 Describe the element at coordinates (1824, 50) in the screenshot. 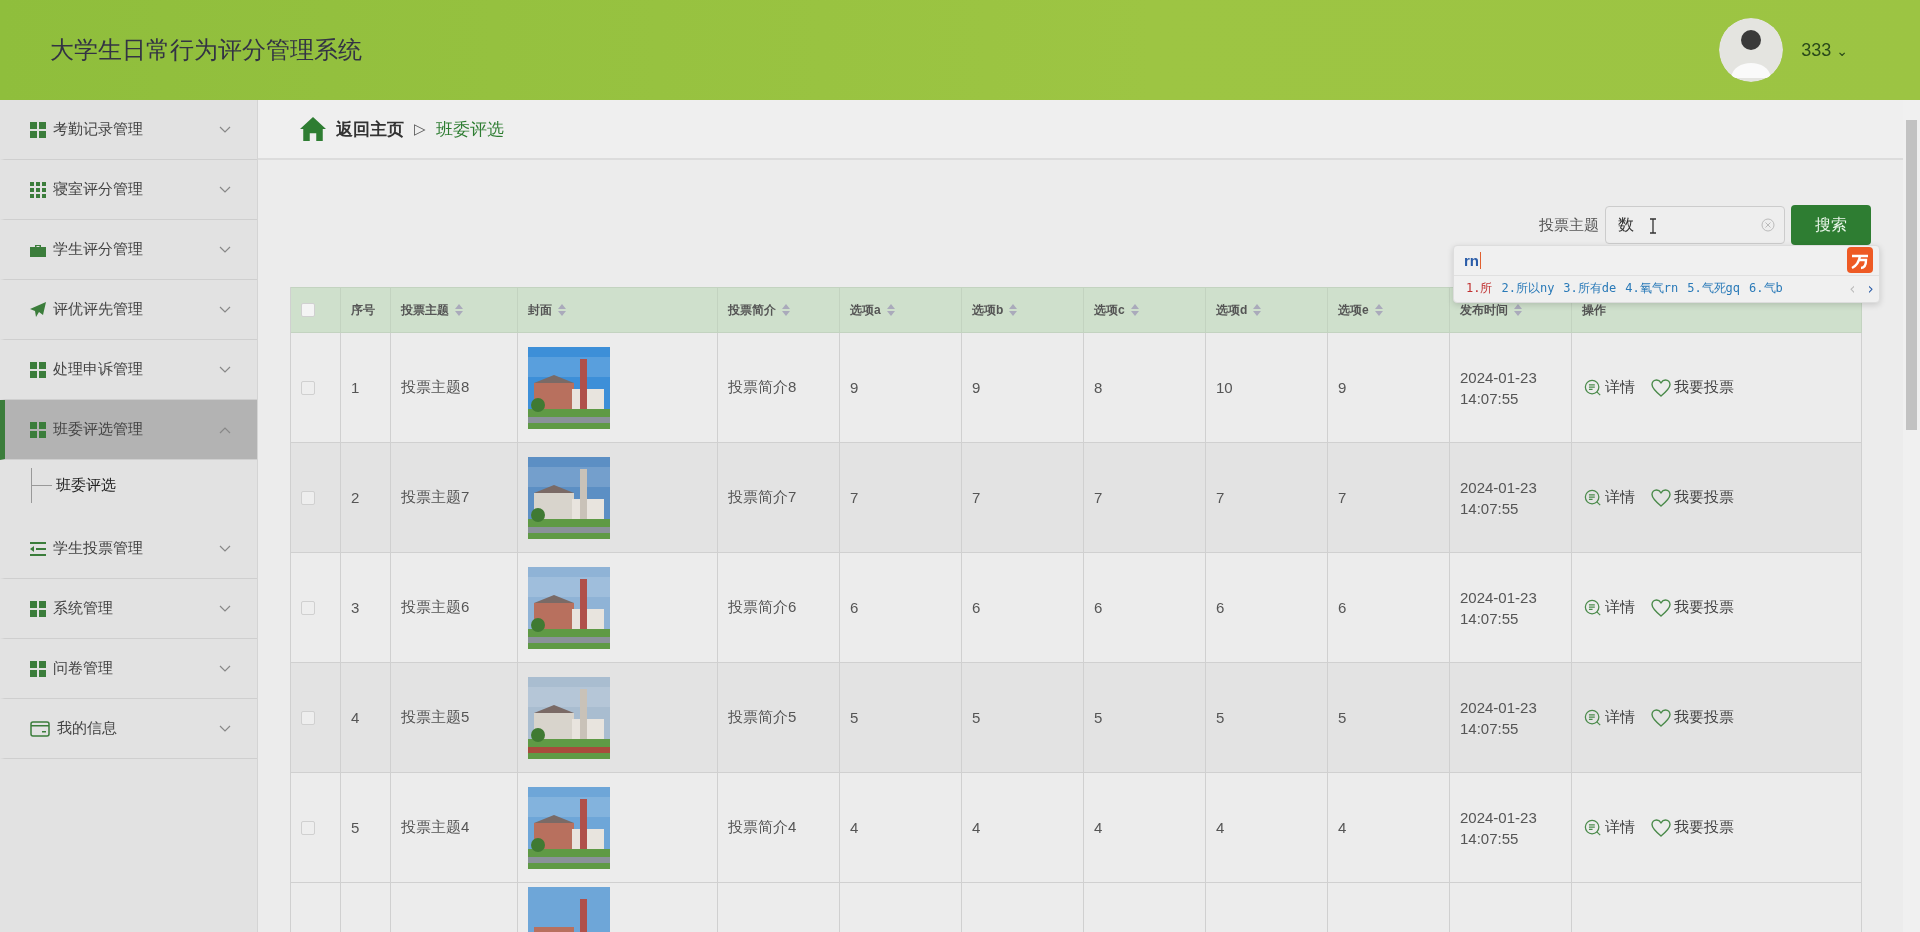

I see `user-menu: 333 ⌄` at that location.